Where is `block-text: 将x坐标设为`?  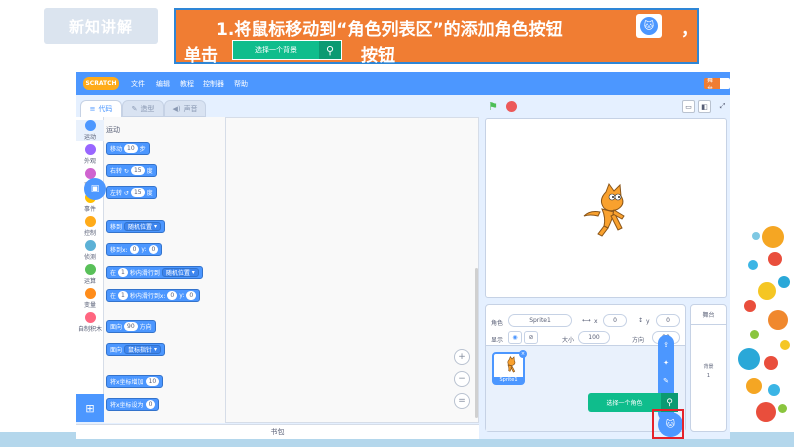
block-text: 将x坐标设为 is located at coordinates (127, 405).